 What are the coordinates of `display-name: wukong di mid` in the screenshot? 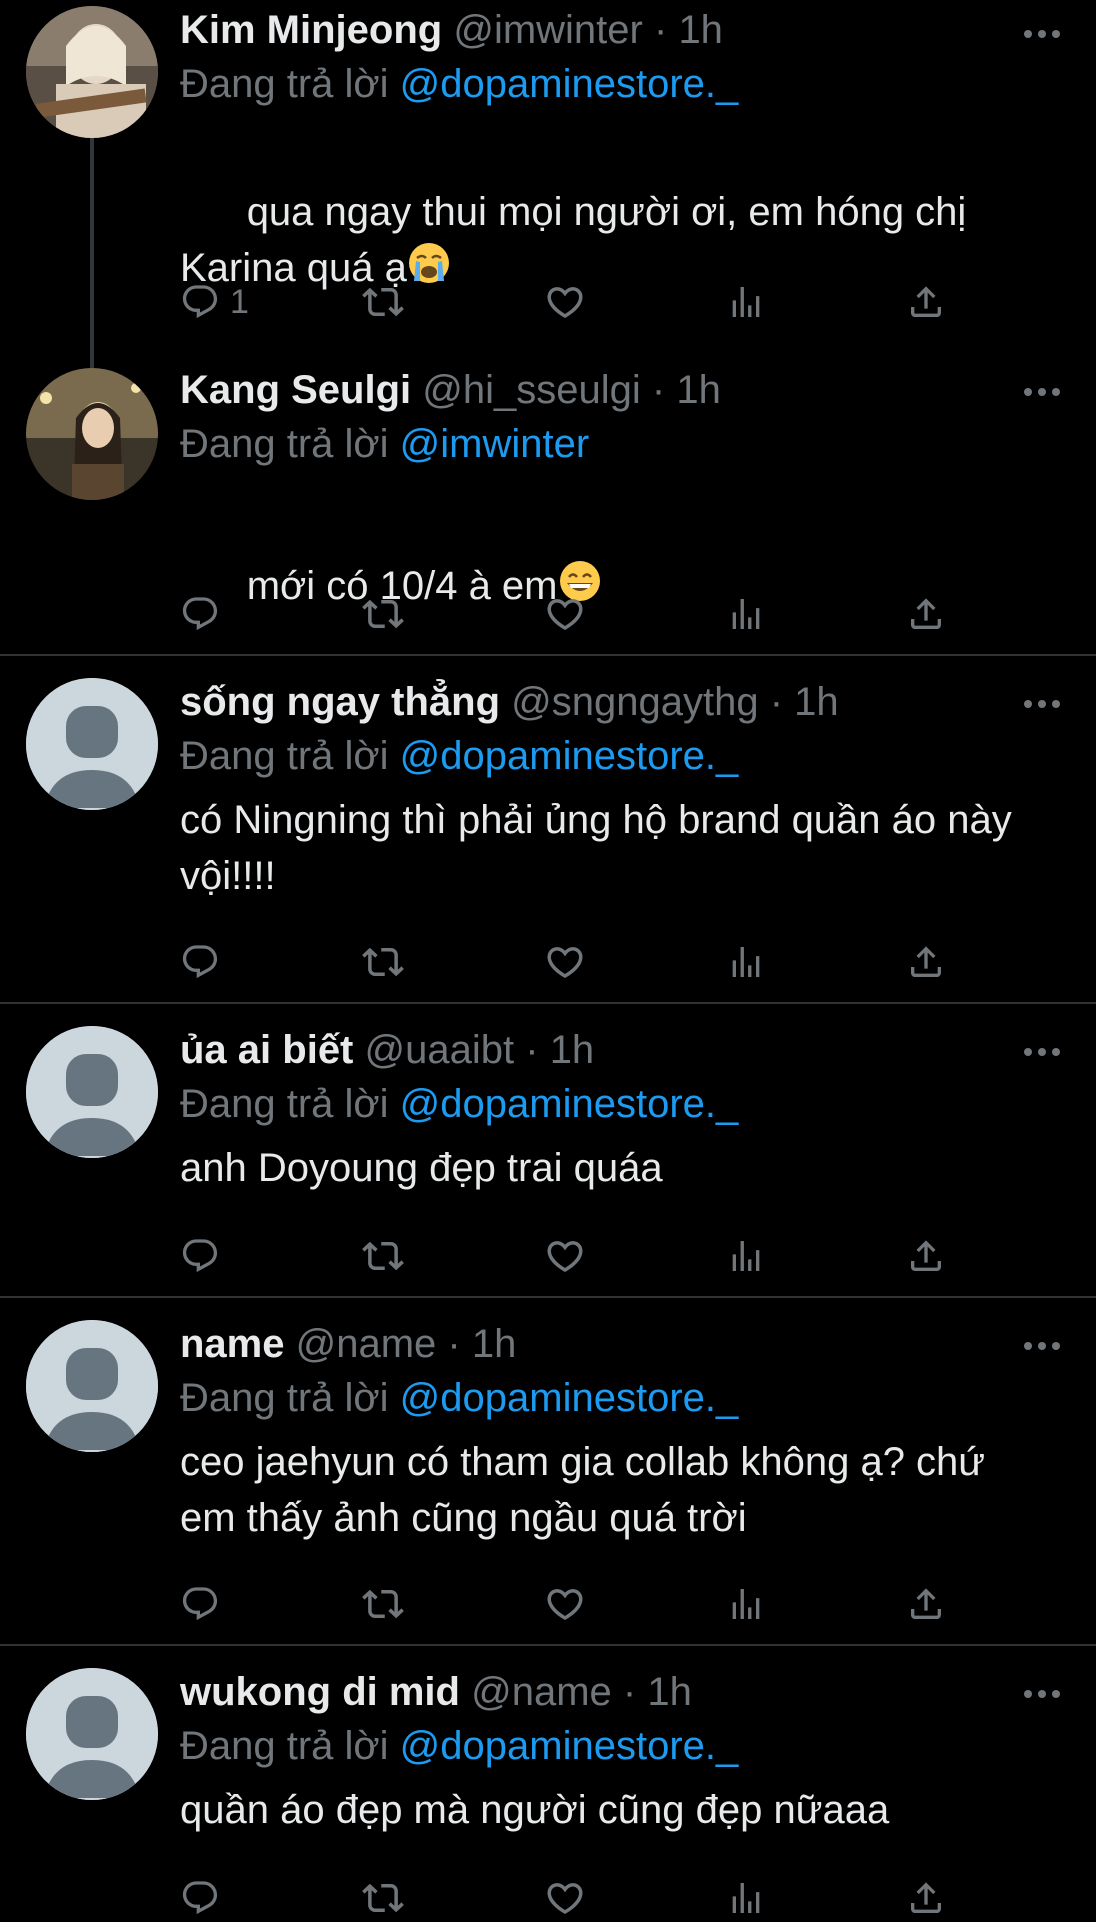 It's located at (320, 1692).